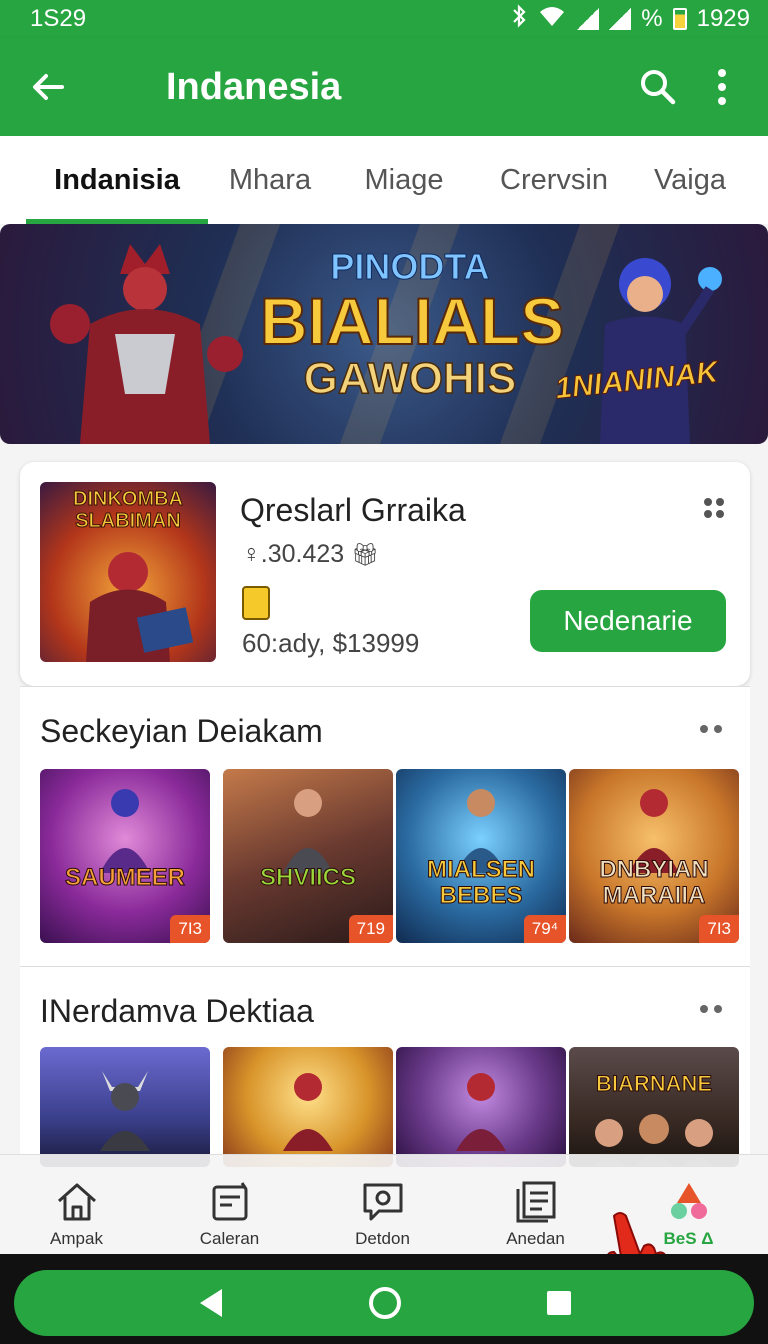 This screenshot has height=1344, width=768. Describe the element at coordinates (544, 929) in the screenshot. I see `game-tile-badge: 79⁴` at that location.